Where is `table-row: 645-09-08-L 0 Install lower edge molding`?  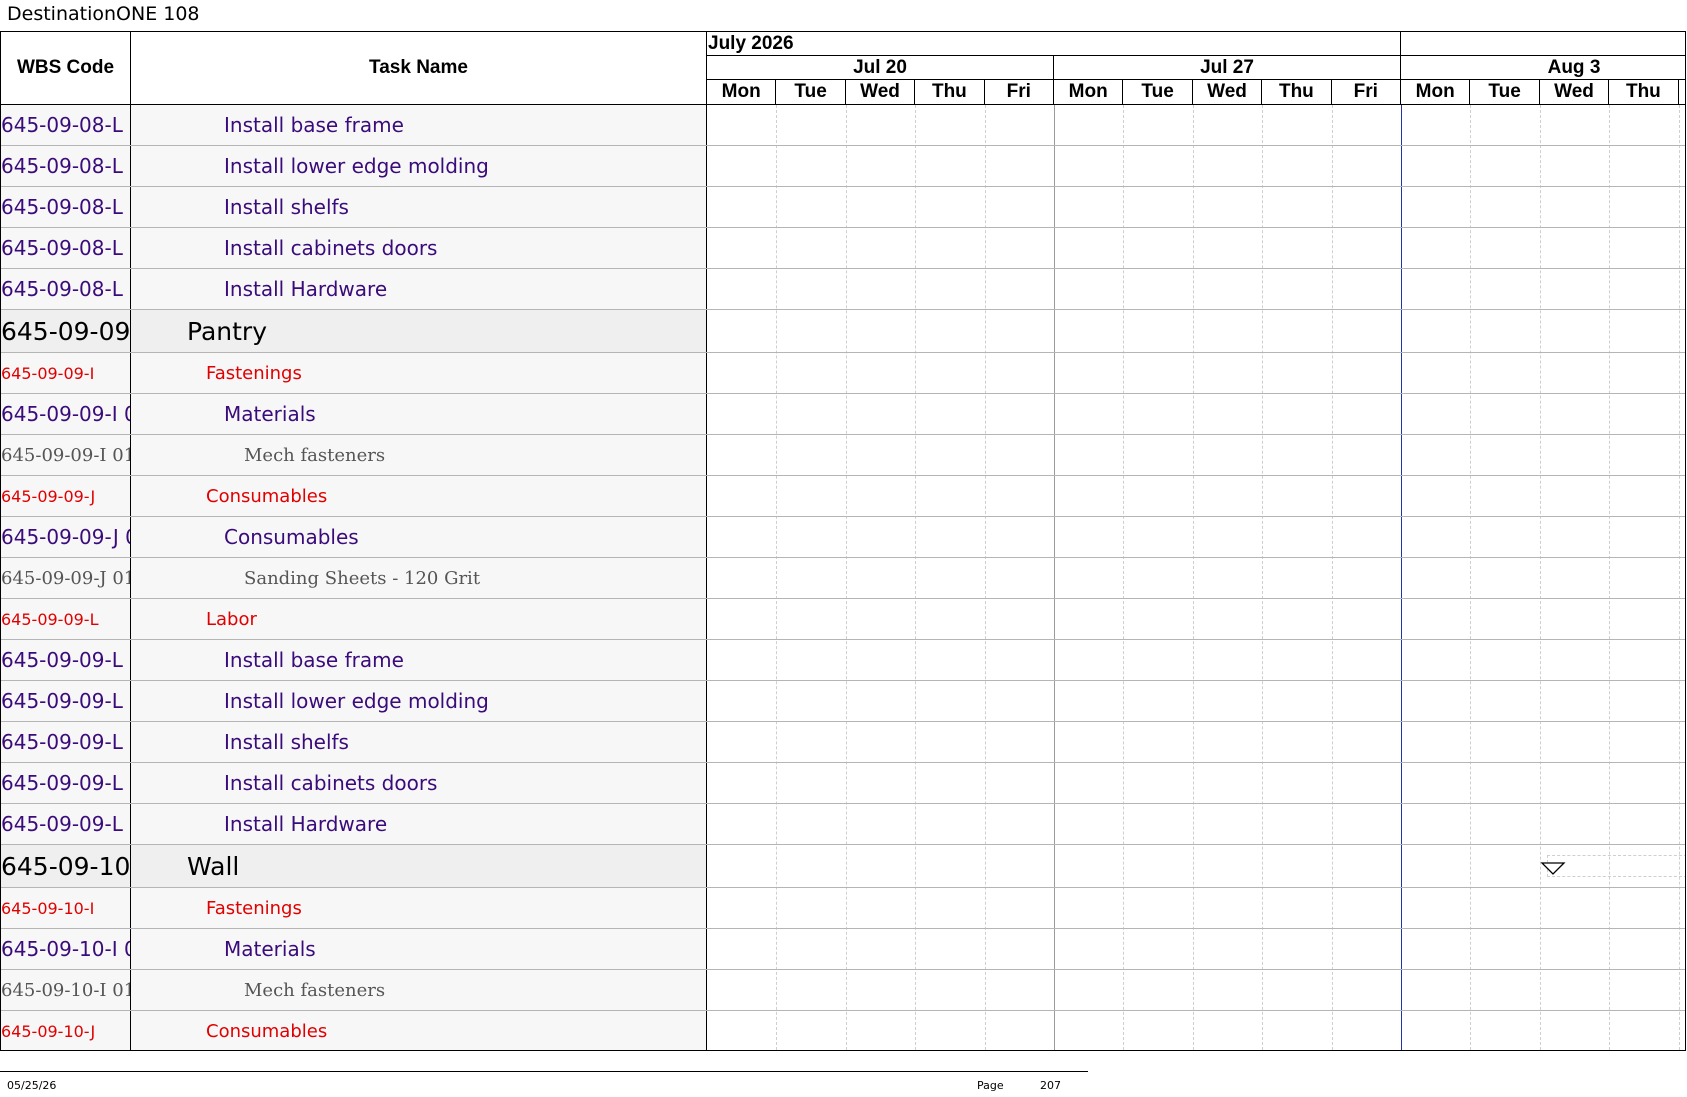 table-row: 645-09-08-L 0 Install lower edge molding is located at coordinates (354, 166).